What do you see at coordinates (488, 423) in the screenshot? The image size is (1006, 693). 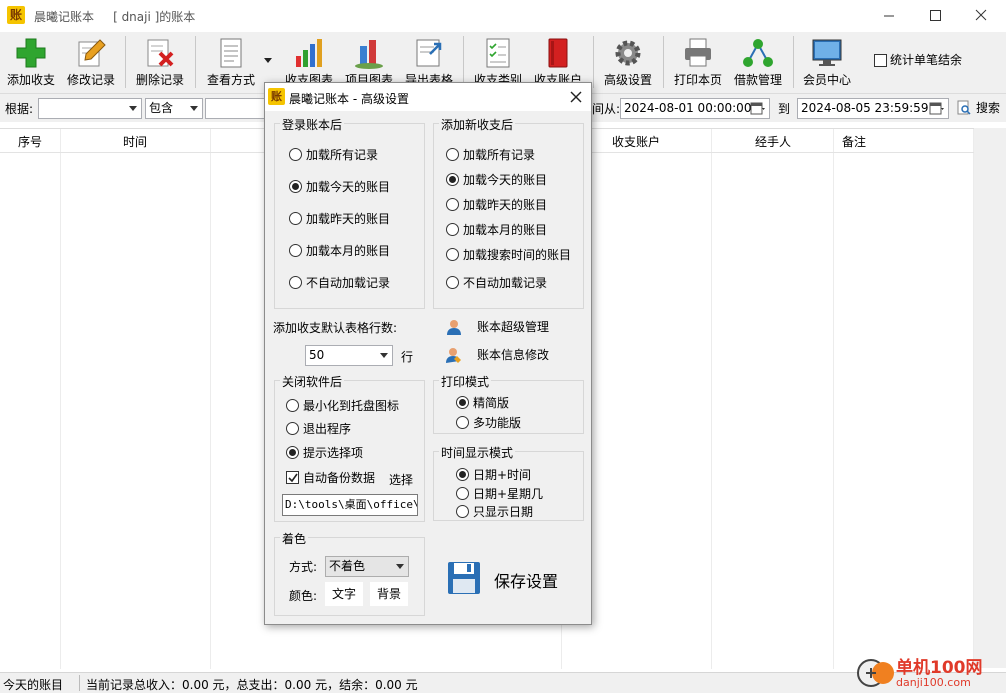 I see `print-mode-radio: 多功能版` at bounding box center [488, 423].